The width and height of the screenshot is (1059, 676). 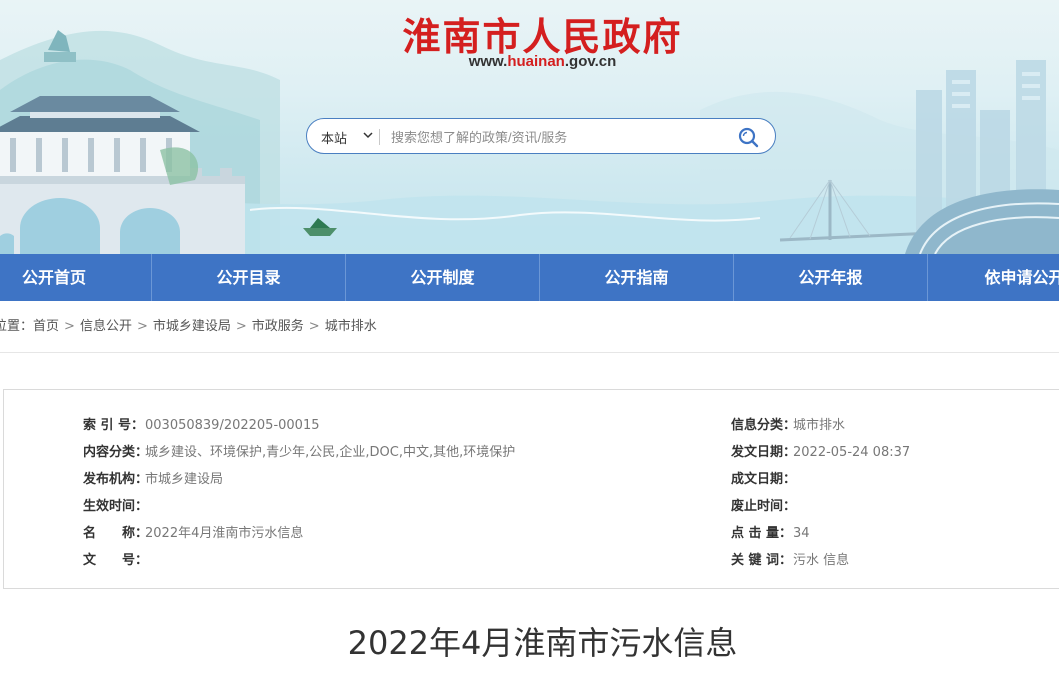 I want to click on chevron-down-icon, so click(x=368, y=135).